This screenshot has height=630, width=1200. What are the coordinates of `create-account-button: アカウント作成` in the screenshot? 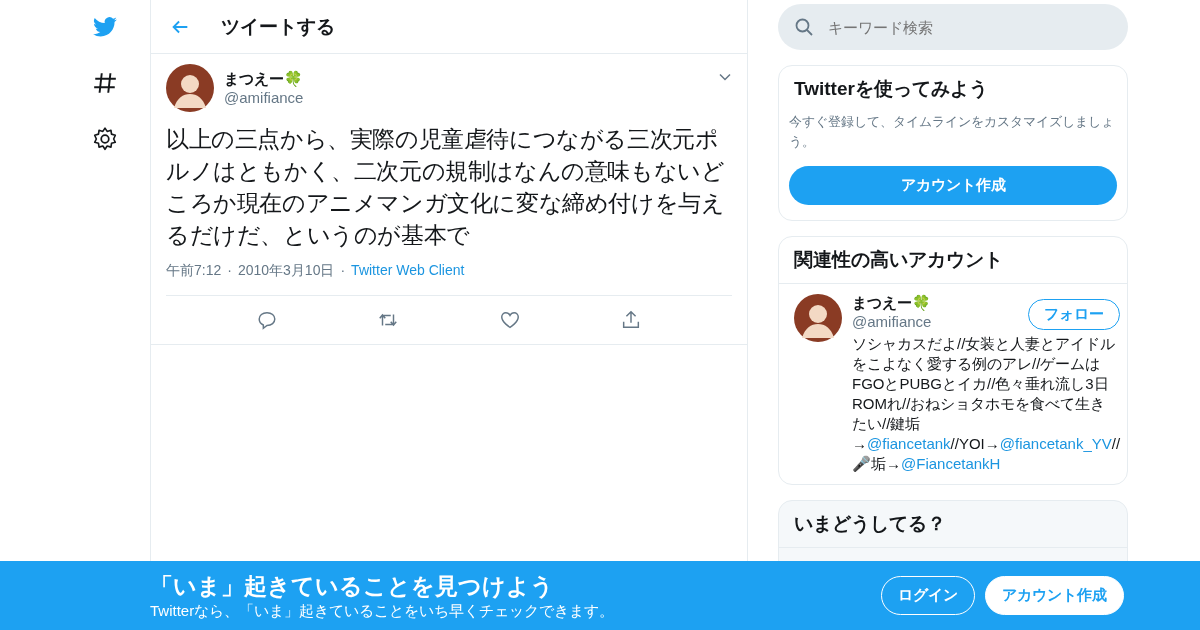 It's located at (953, 185).